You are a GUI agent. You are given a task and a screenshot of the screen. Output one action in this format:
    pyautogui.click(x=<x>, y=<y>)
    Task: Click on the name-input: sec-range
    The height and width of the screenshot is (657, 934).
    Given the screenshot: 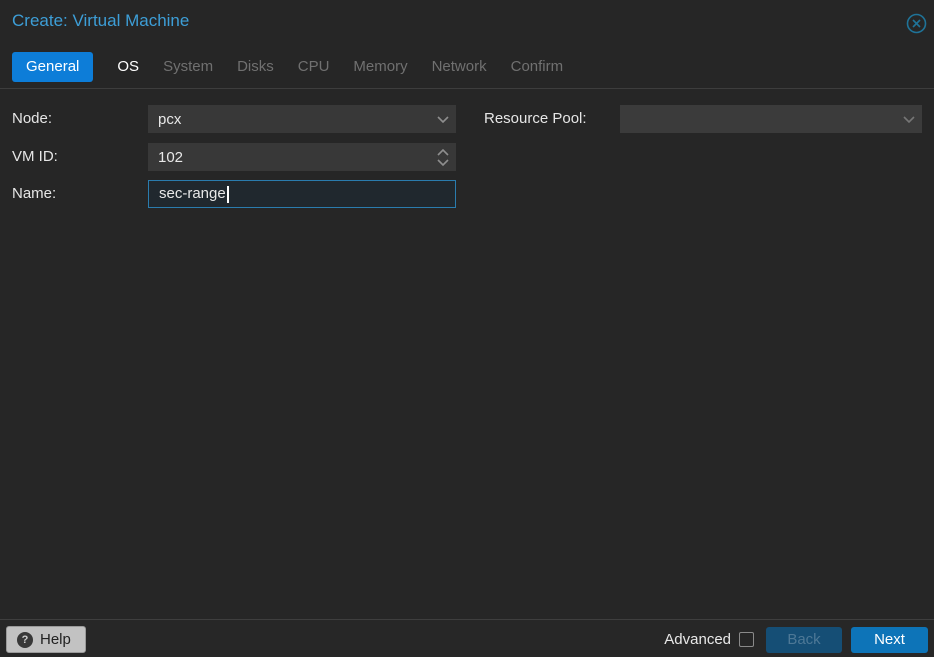 What is the action you would take?
    pyautogui.click(x=302, y=194)
    